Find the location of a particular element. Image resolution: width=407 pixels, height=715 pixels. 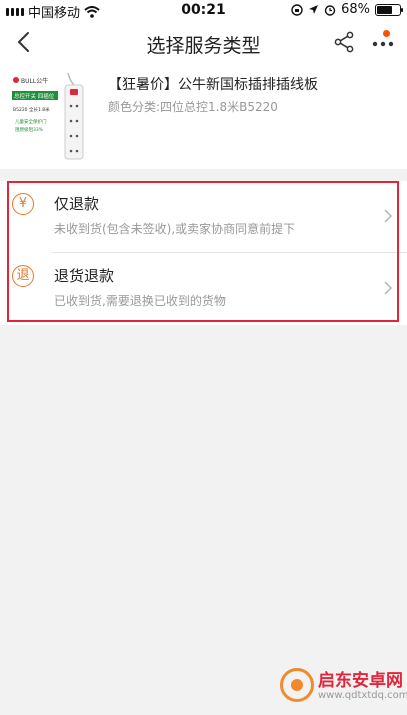

option-description: 未收到货(包含未签收),或卖家协商同意前提下 is located at coordinates (175, 229).